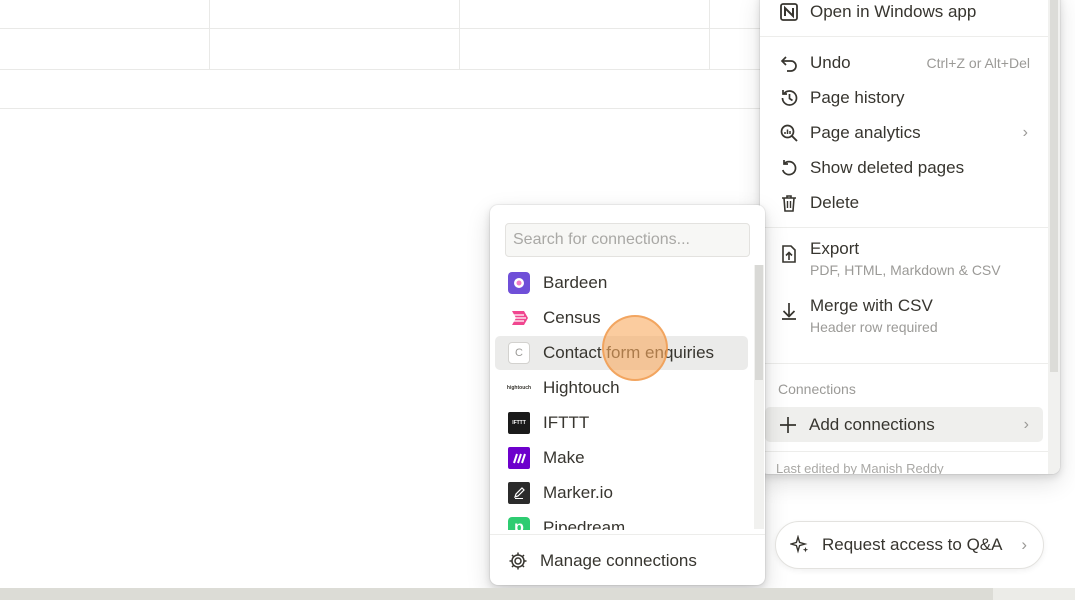 The height and width of the screenshot is (600, 1075). What do you see at coordinates (865, 132) in the screenshot?
I see `page-analytics-label: Page analytics` at bounding box center [865, 132].